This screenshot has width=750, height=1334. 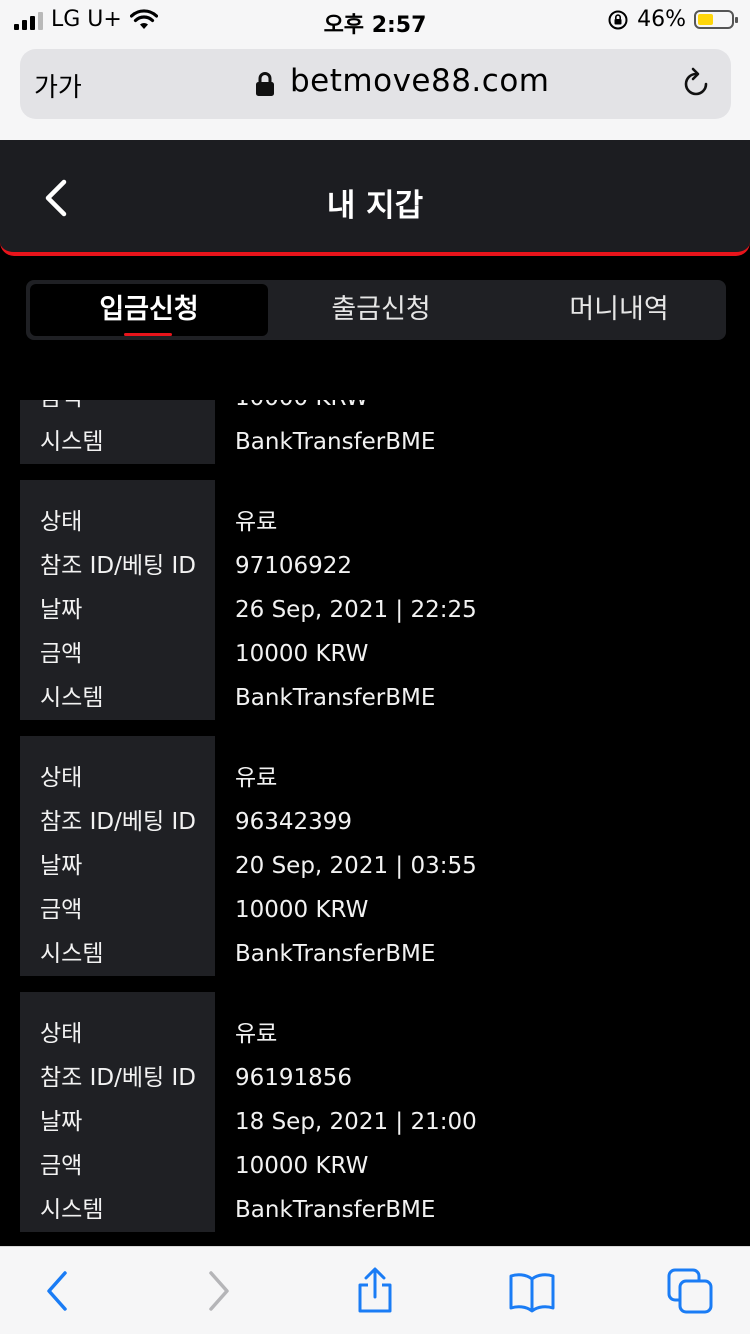 What do you see at coordinates (58, 85) in the screenshot?
I see `text-size-button: 가가` at bounding box center [58, 85].